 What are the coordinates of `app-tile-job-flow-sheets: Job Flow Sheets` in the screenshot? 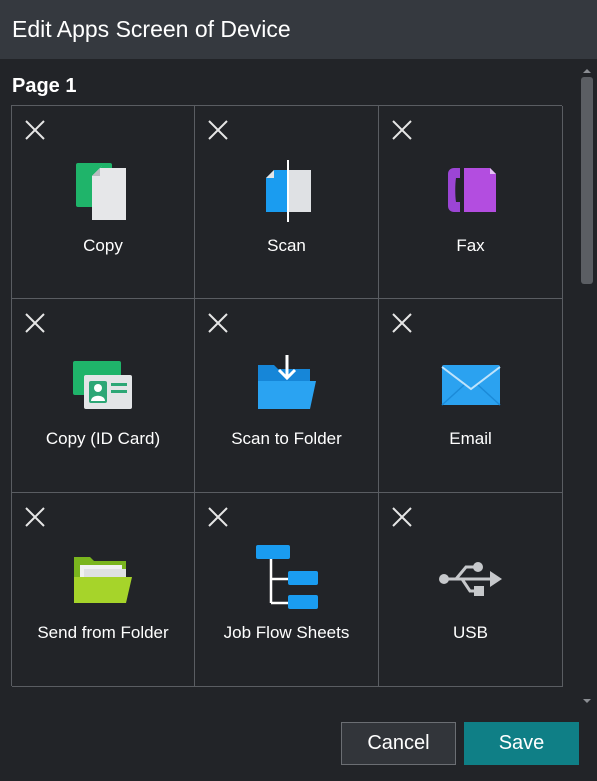 It's located at (287, 590).